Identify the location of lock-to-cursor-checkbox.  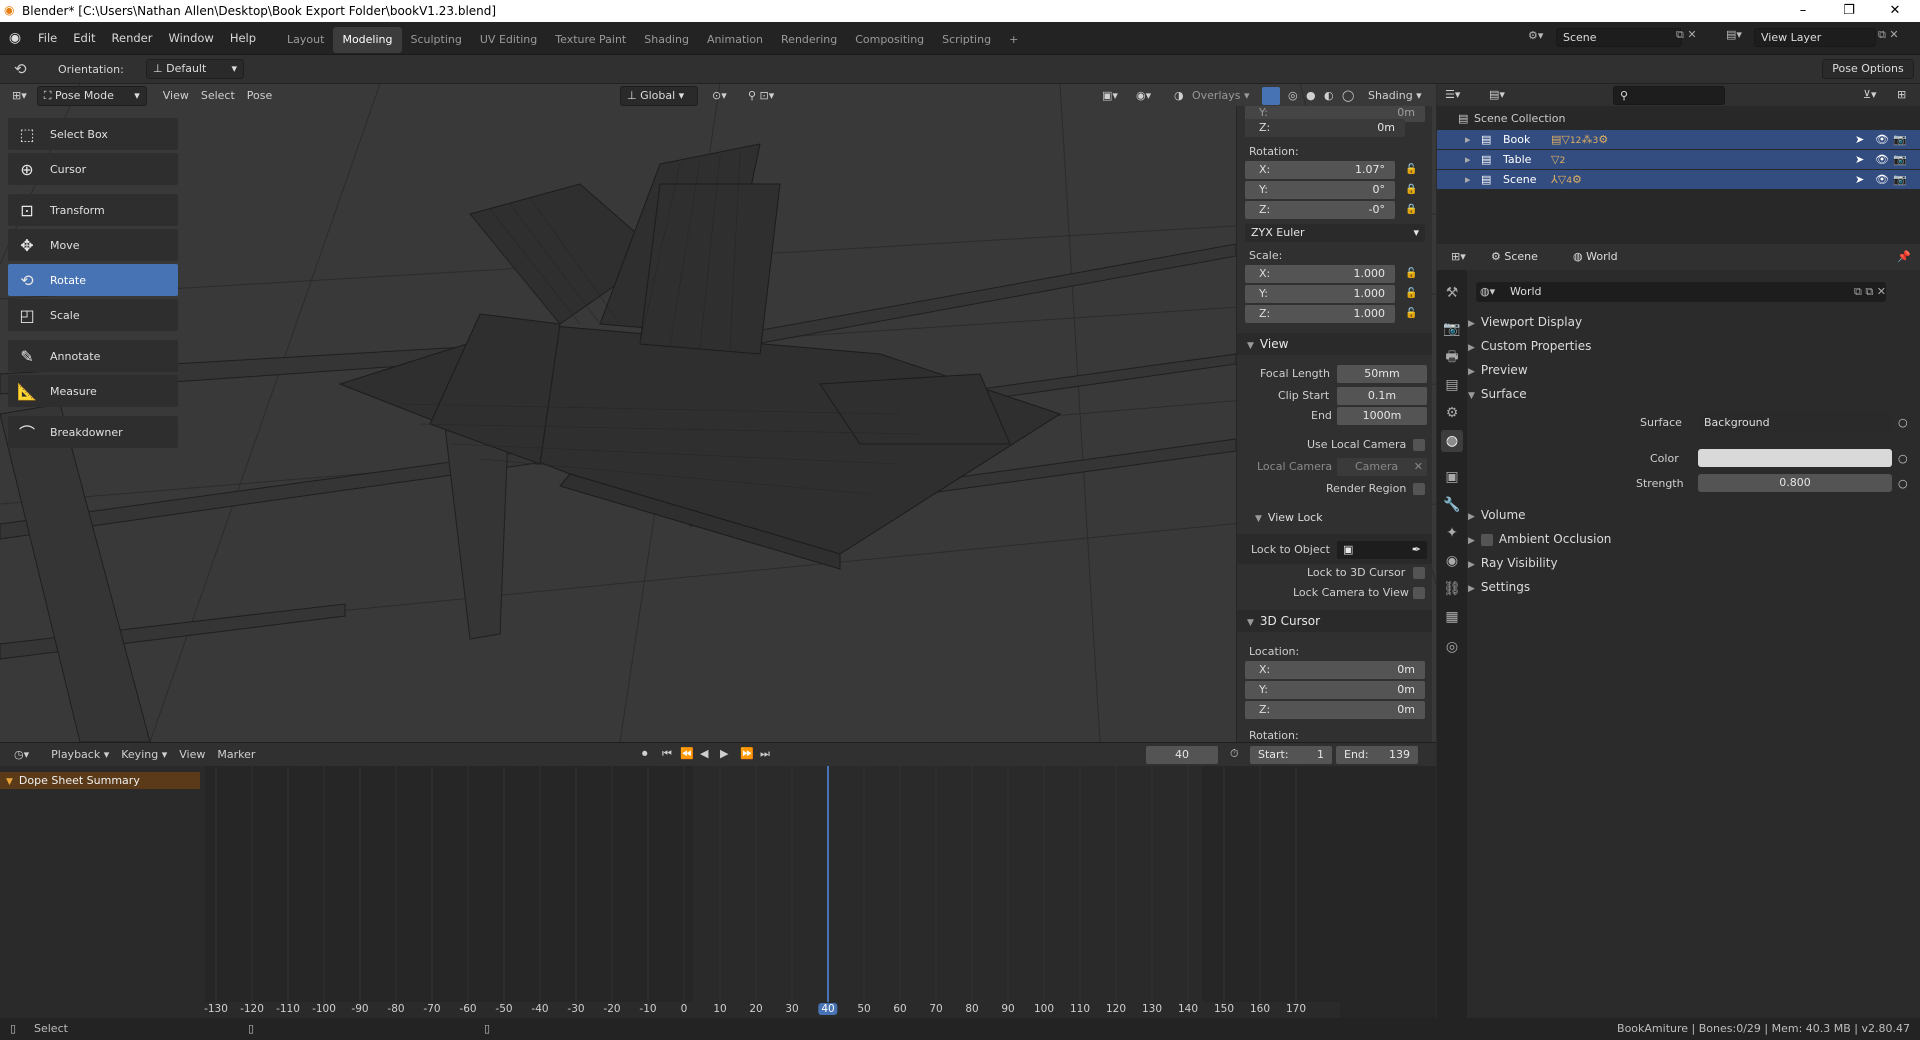
(1419, 573).